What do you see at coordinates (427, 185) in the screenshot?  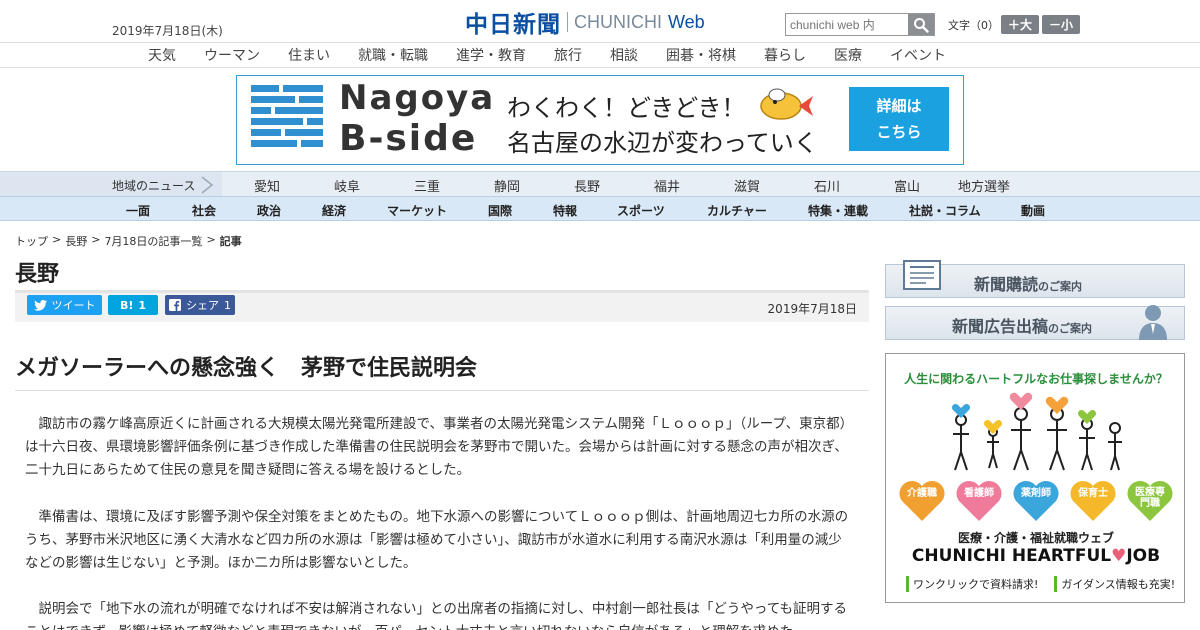 I see `region-nav-item: 三重` at bounding box center [427, 185].